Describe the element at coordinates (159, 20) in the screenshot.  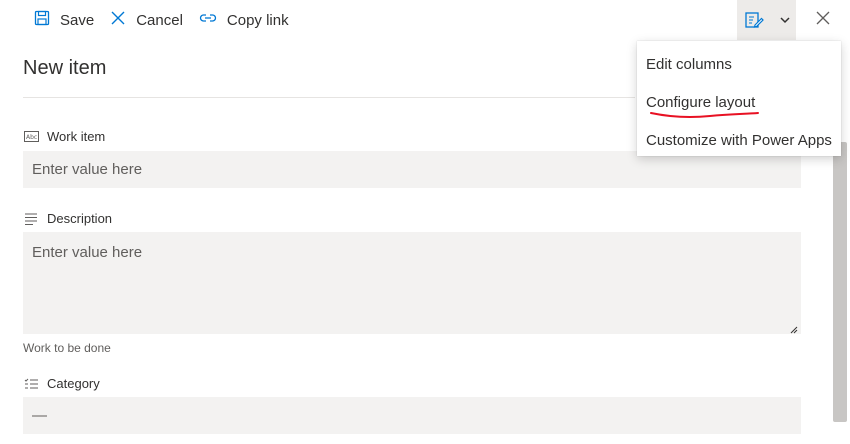
I see `cancel-label: Cancel` at that location.